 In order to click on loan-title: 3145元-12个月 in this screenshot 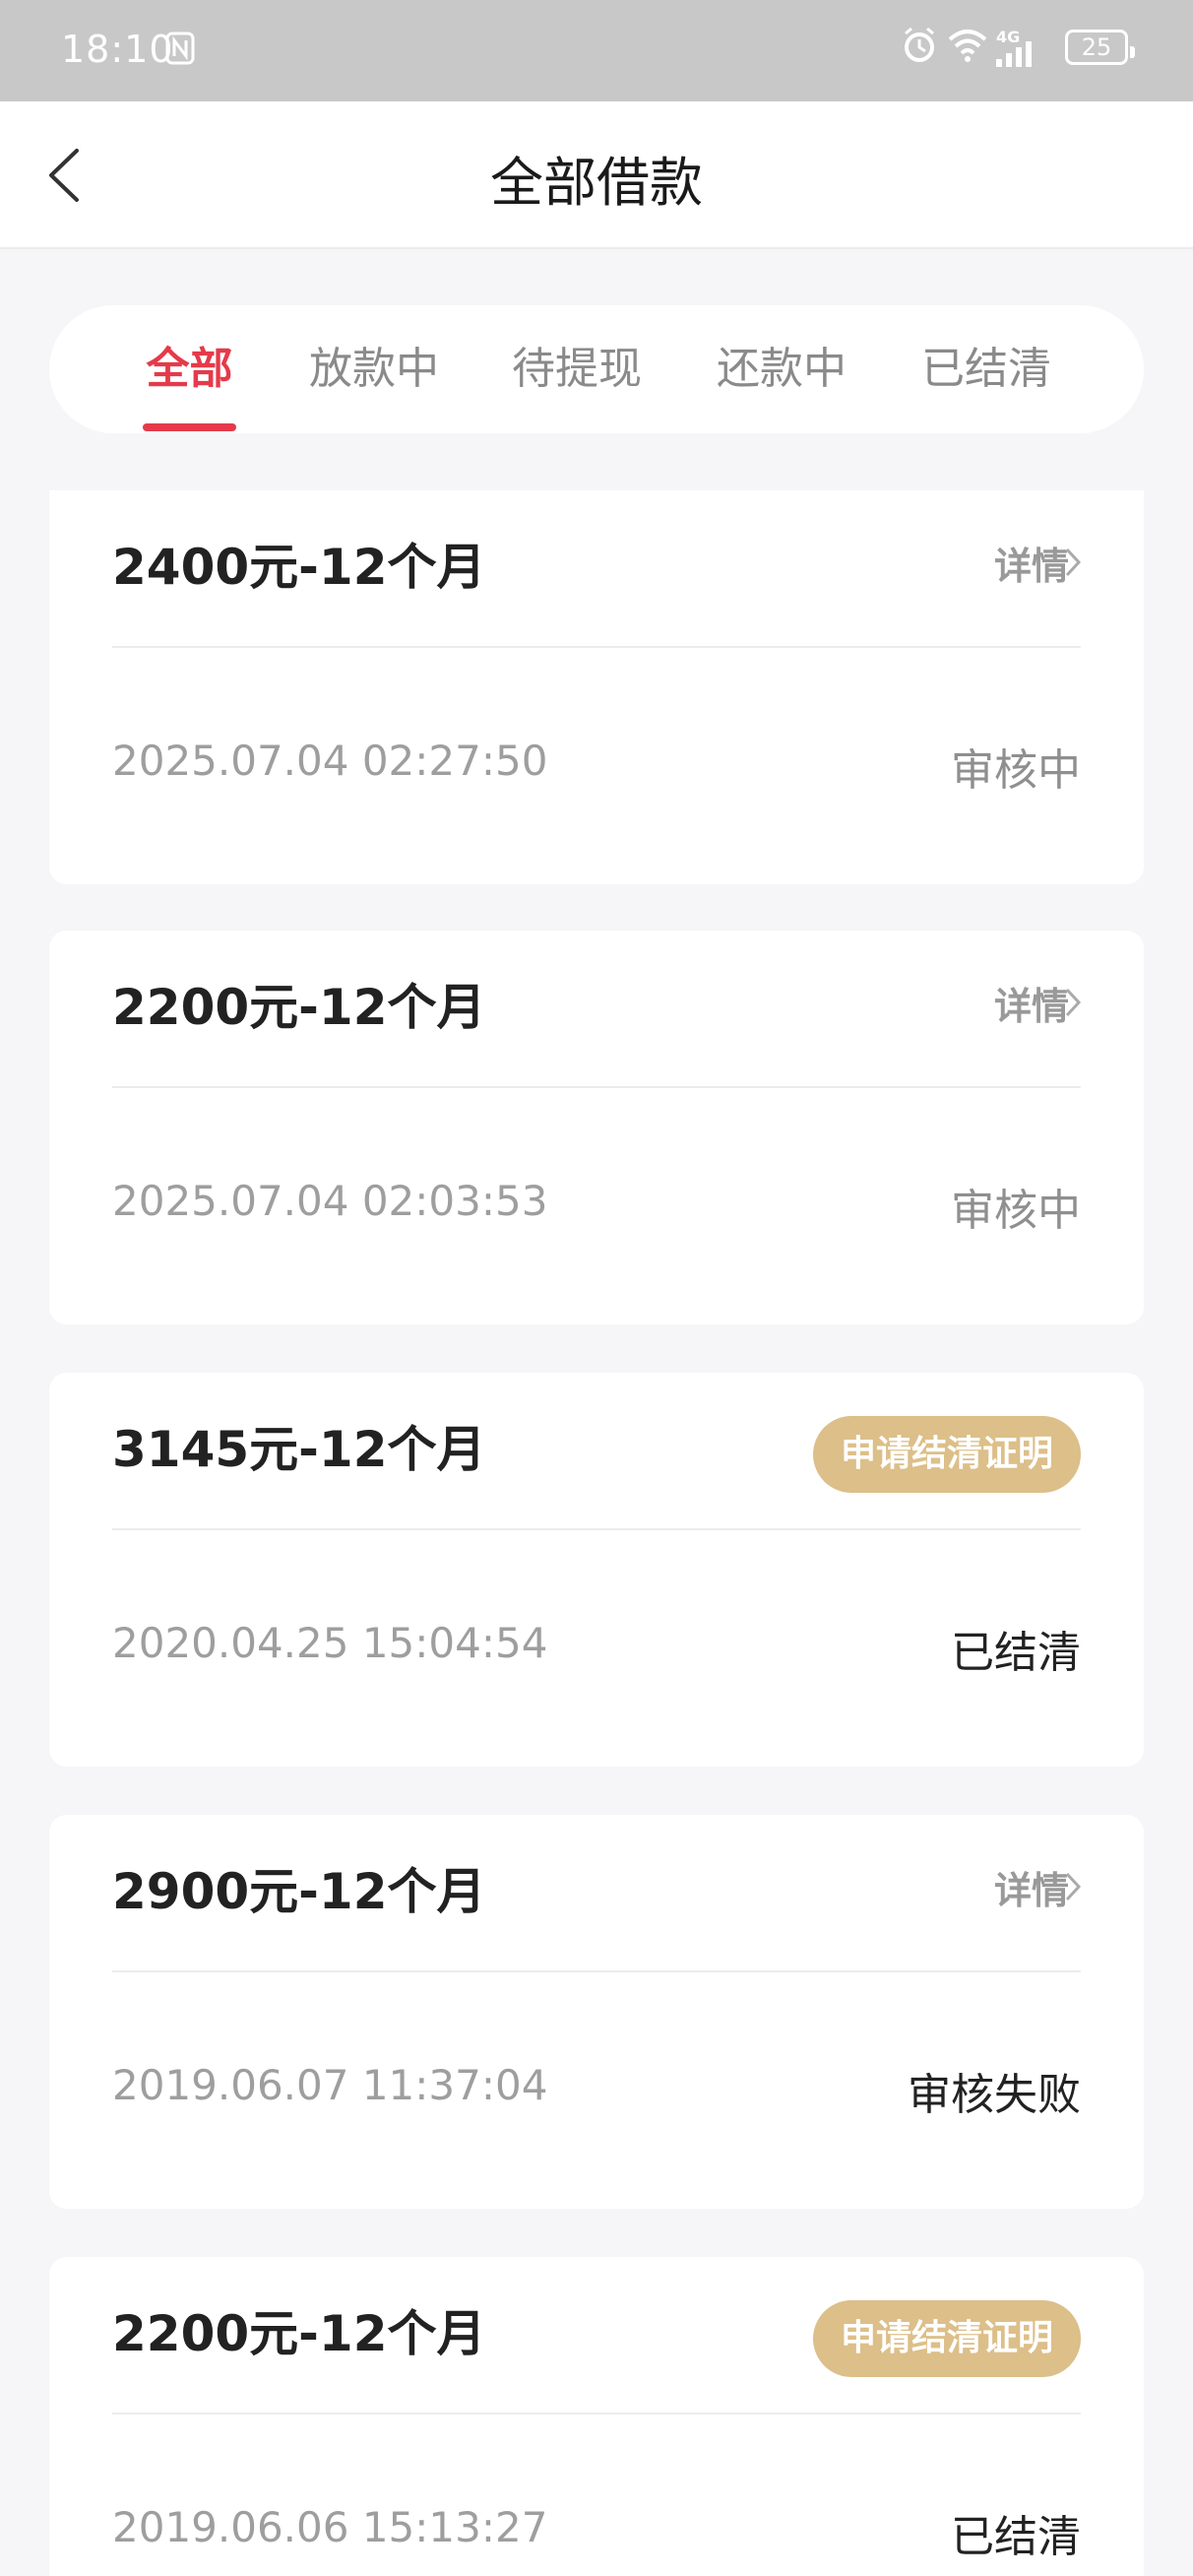, I will do `click(299, 1449)`.